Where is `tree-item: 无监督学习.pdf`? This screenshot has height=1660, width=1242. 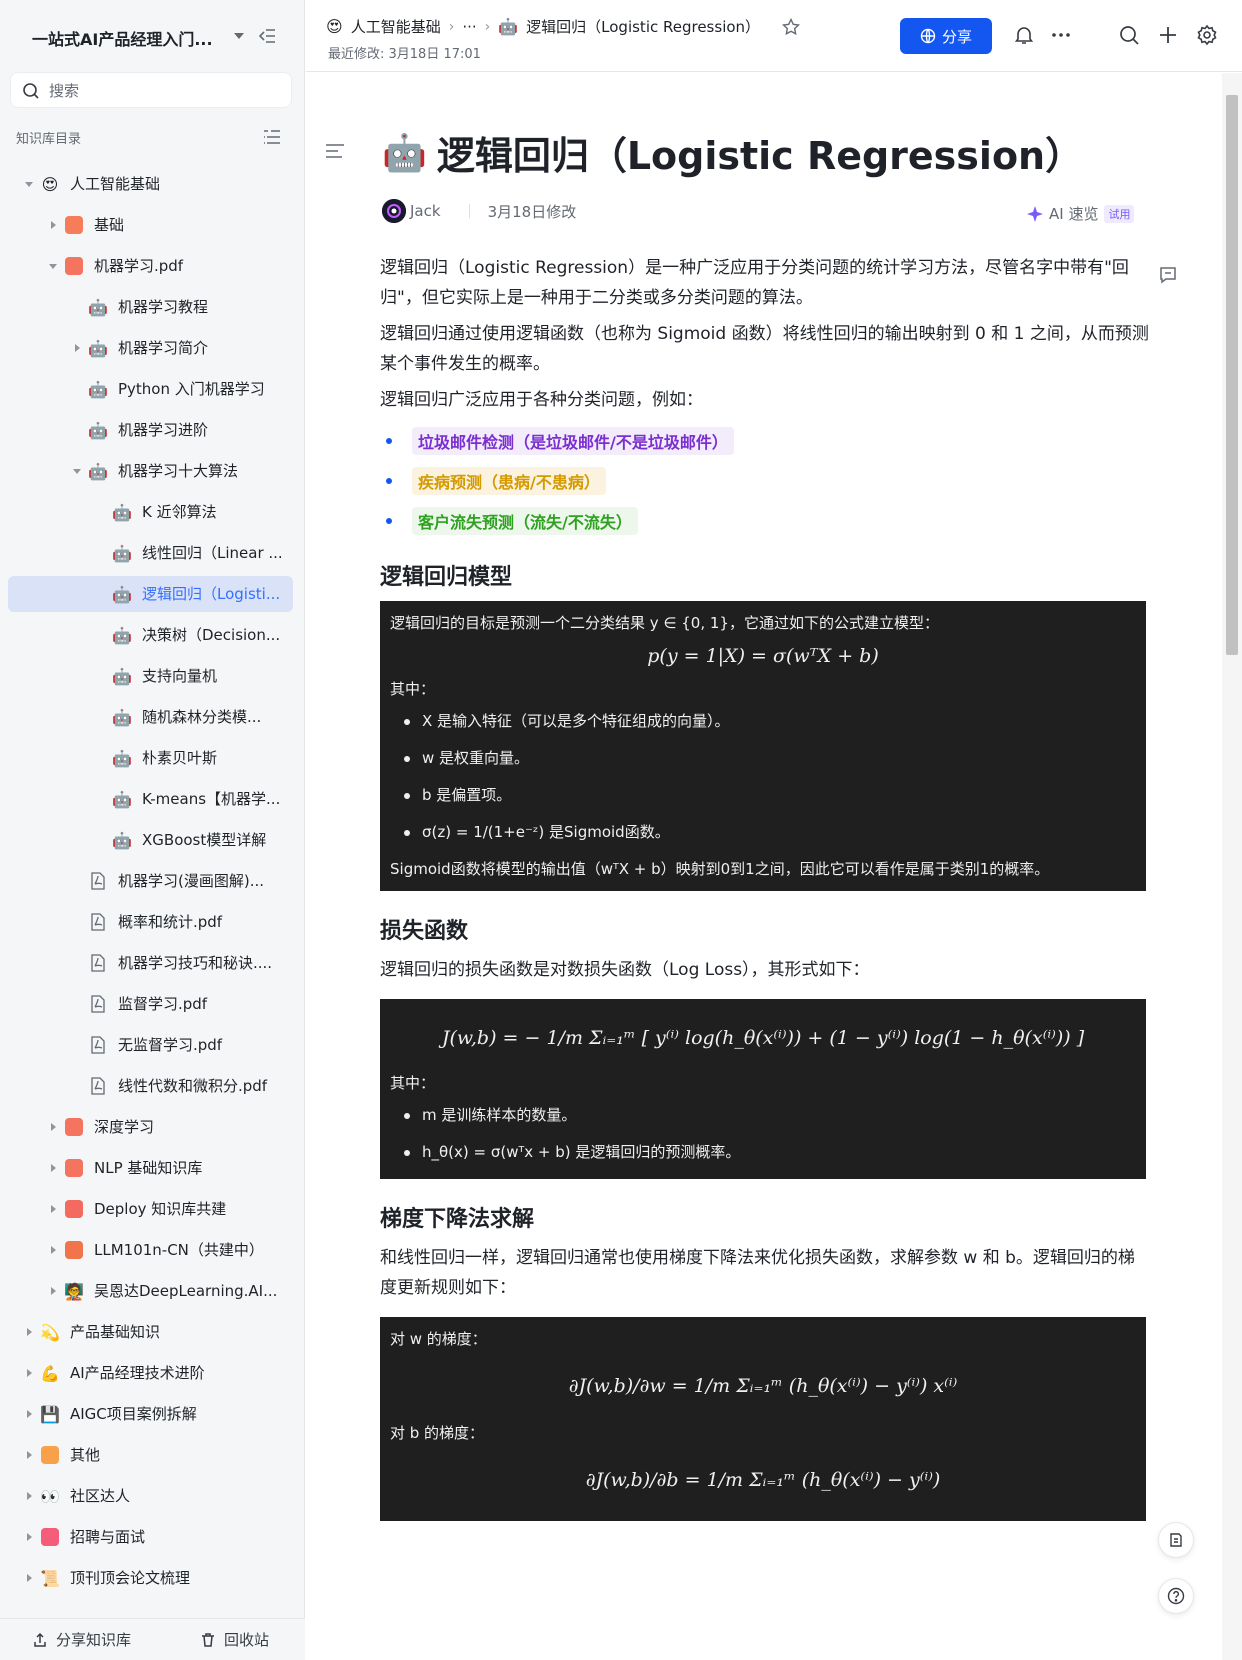
tree-item: 无监督学习.pdf is located at coordinates (150, 1045).